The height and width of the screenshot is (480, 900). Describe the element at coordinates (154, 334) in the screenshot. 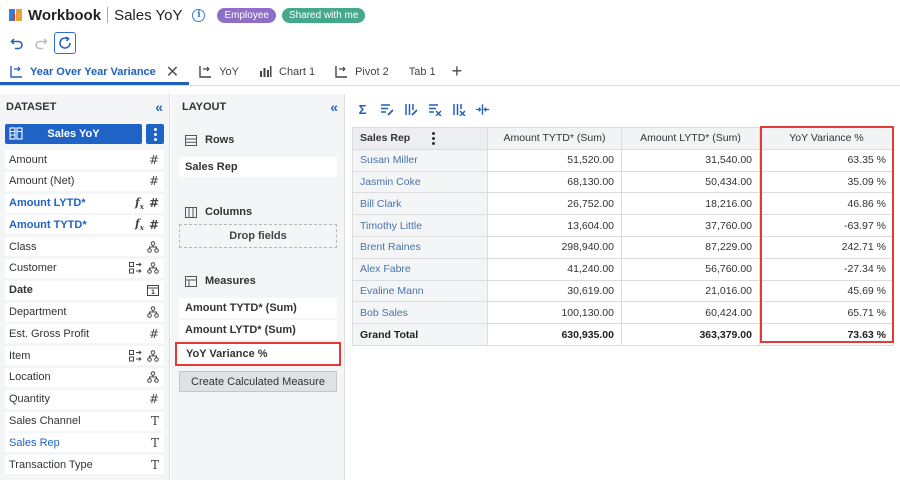

I see `field-type-icons: #` at that location.